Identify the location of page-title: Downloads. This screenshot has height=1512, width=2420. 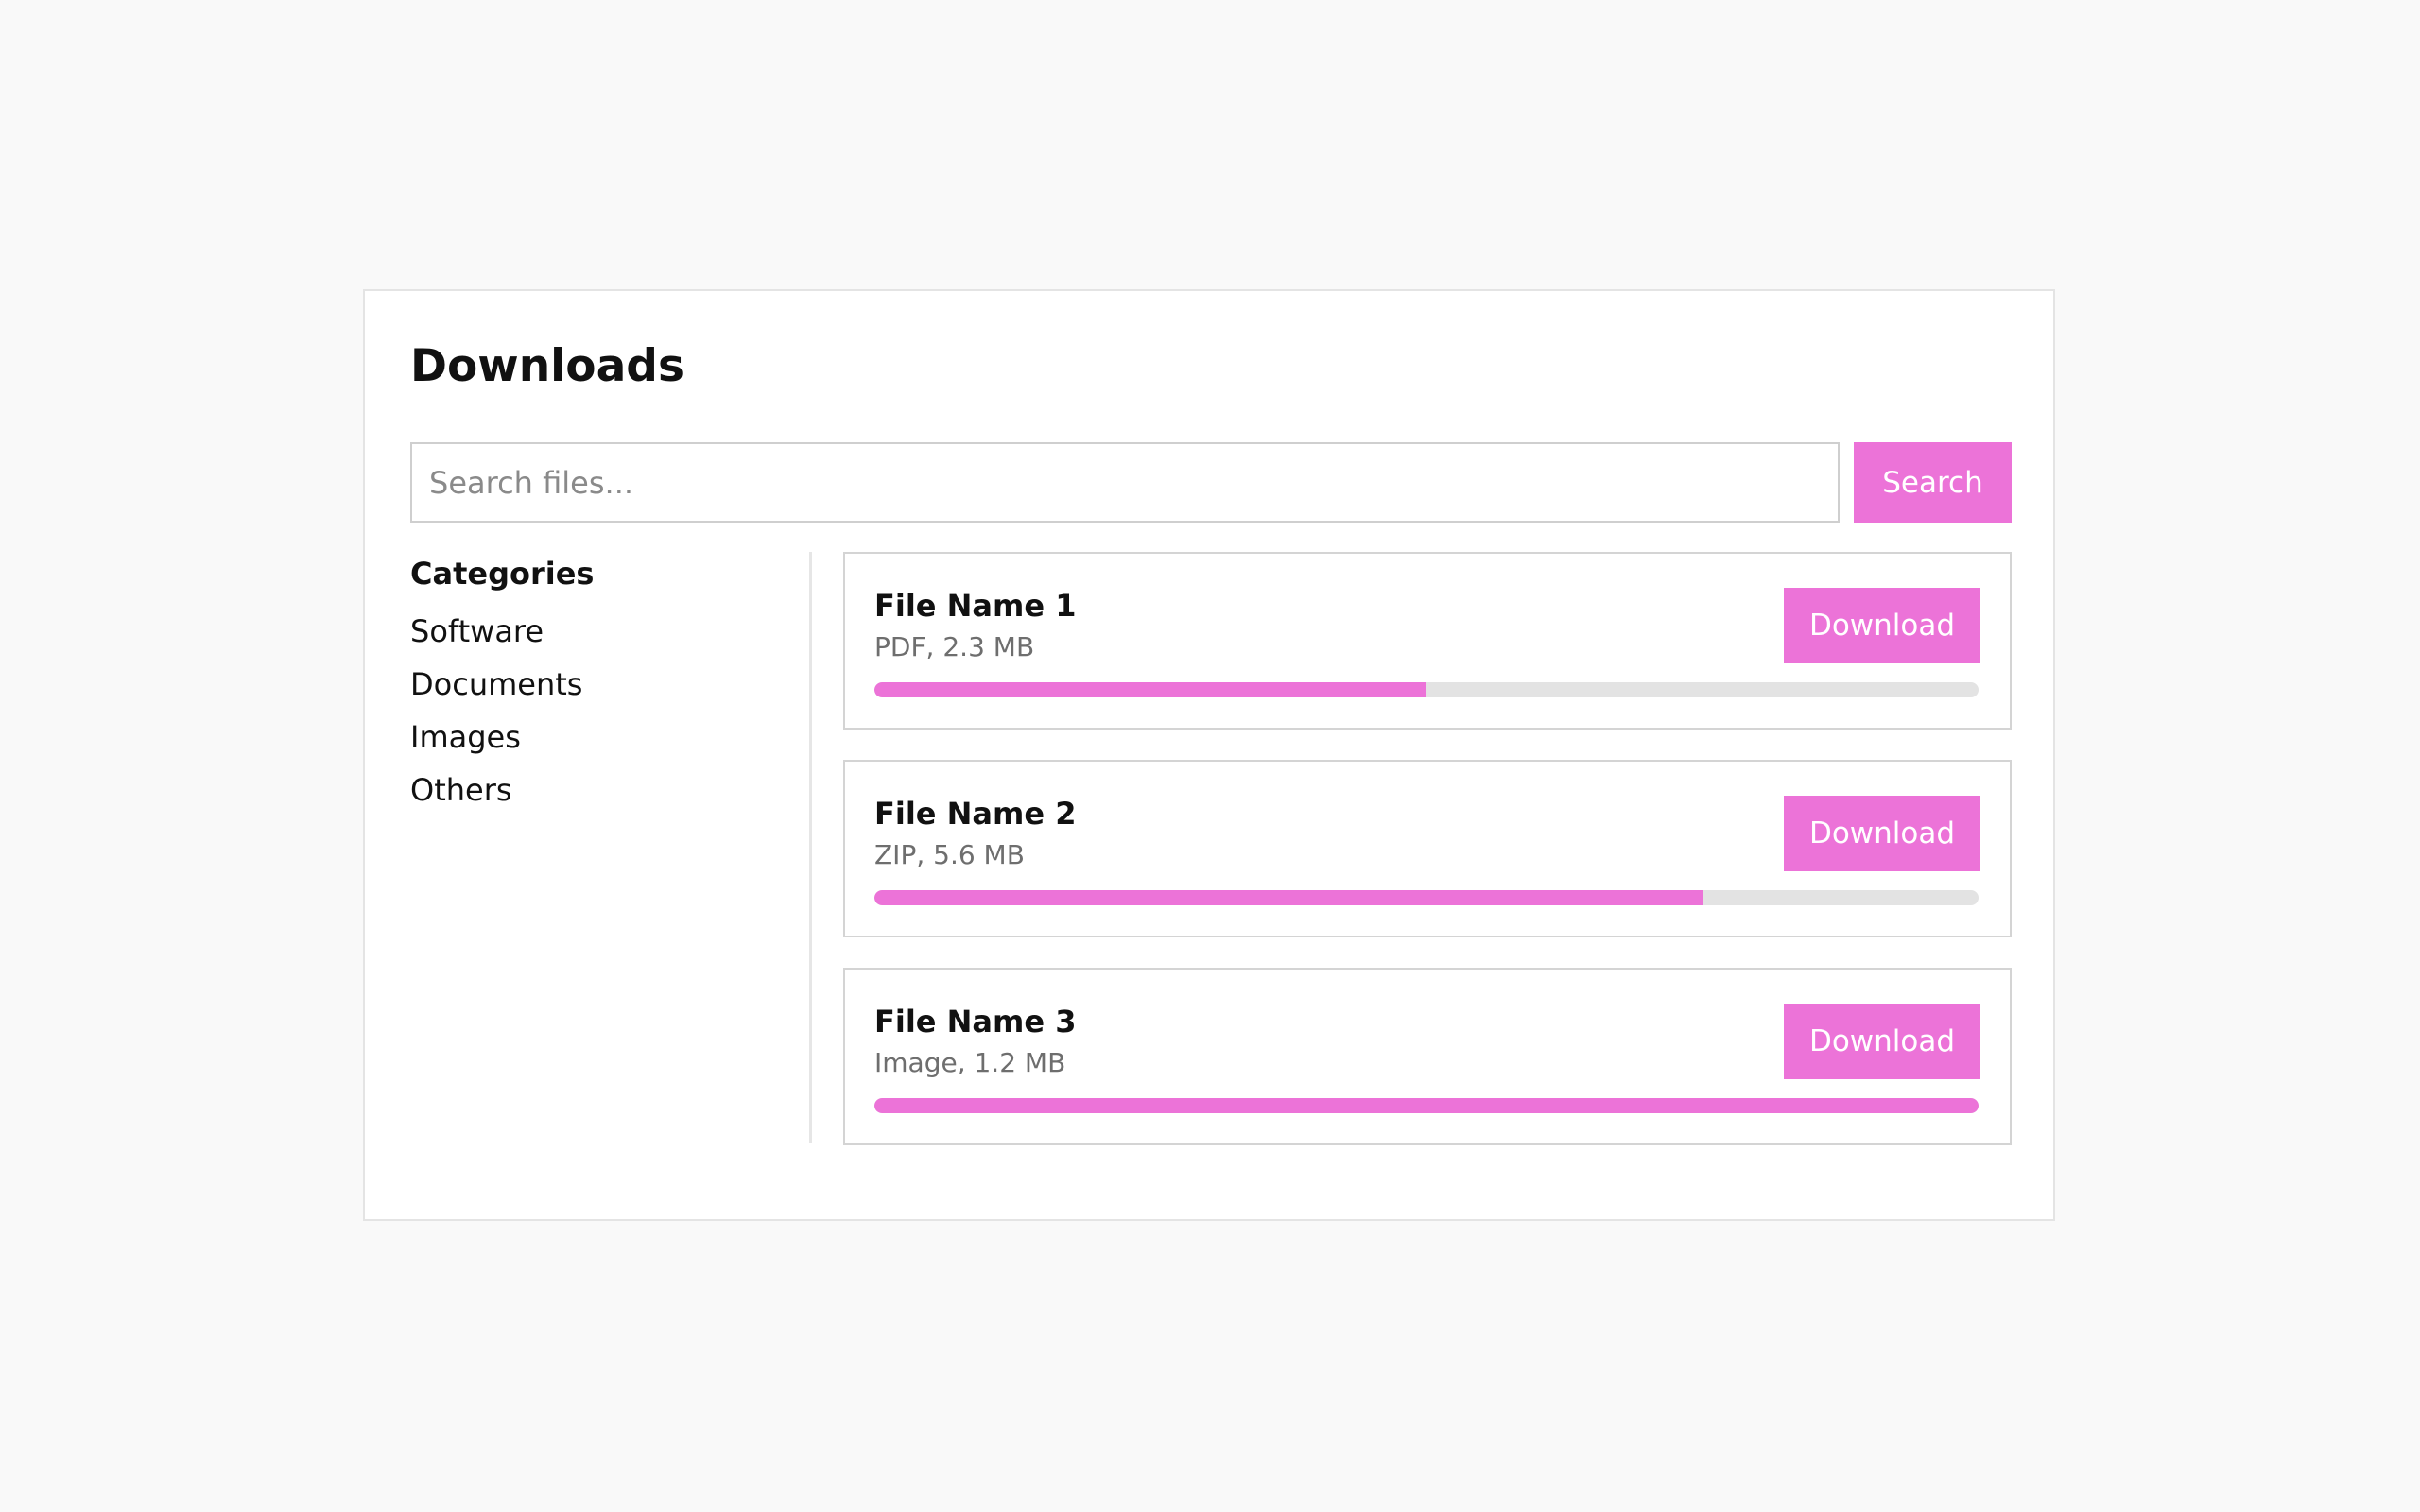
(547, 366).